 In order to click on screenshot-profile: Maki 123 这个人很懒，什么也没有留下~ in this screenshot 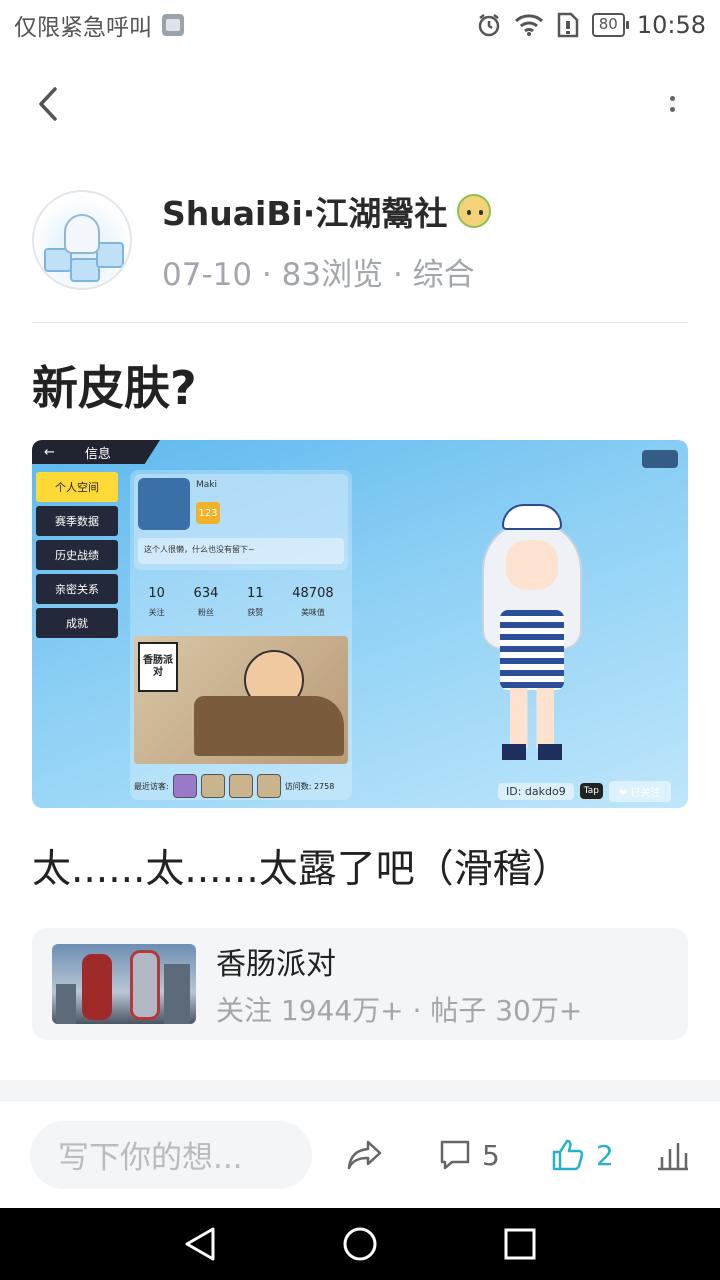, I will do `click(241, 522)`.